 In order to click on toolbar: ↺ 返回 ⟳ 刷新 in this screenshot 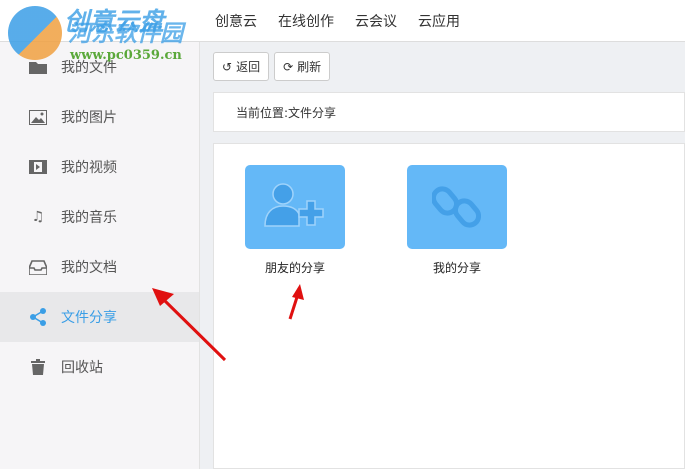, I will do `click(272, 66)`.